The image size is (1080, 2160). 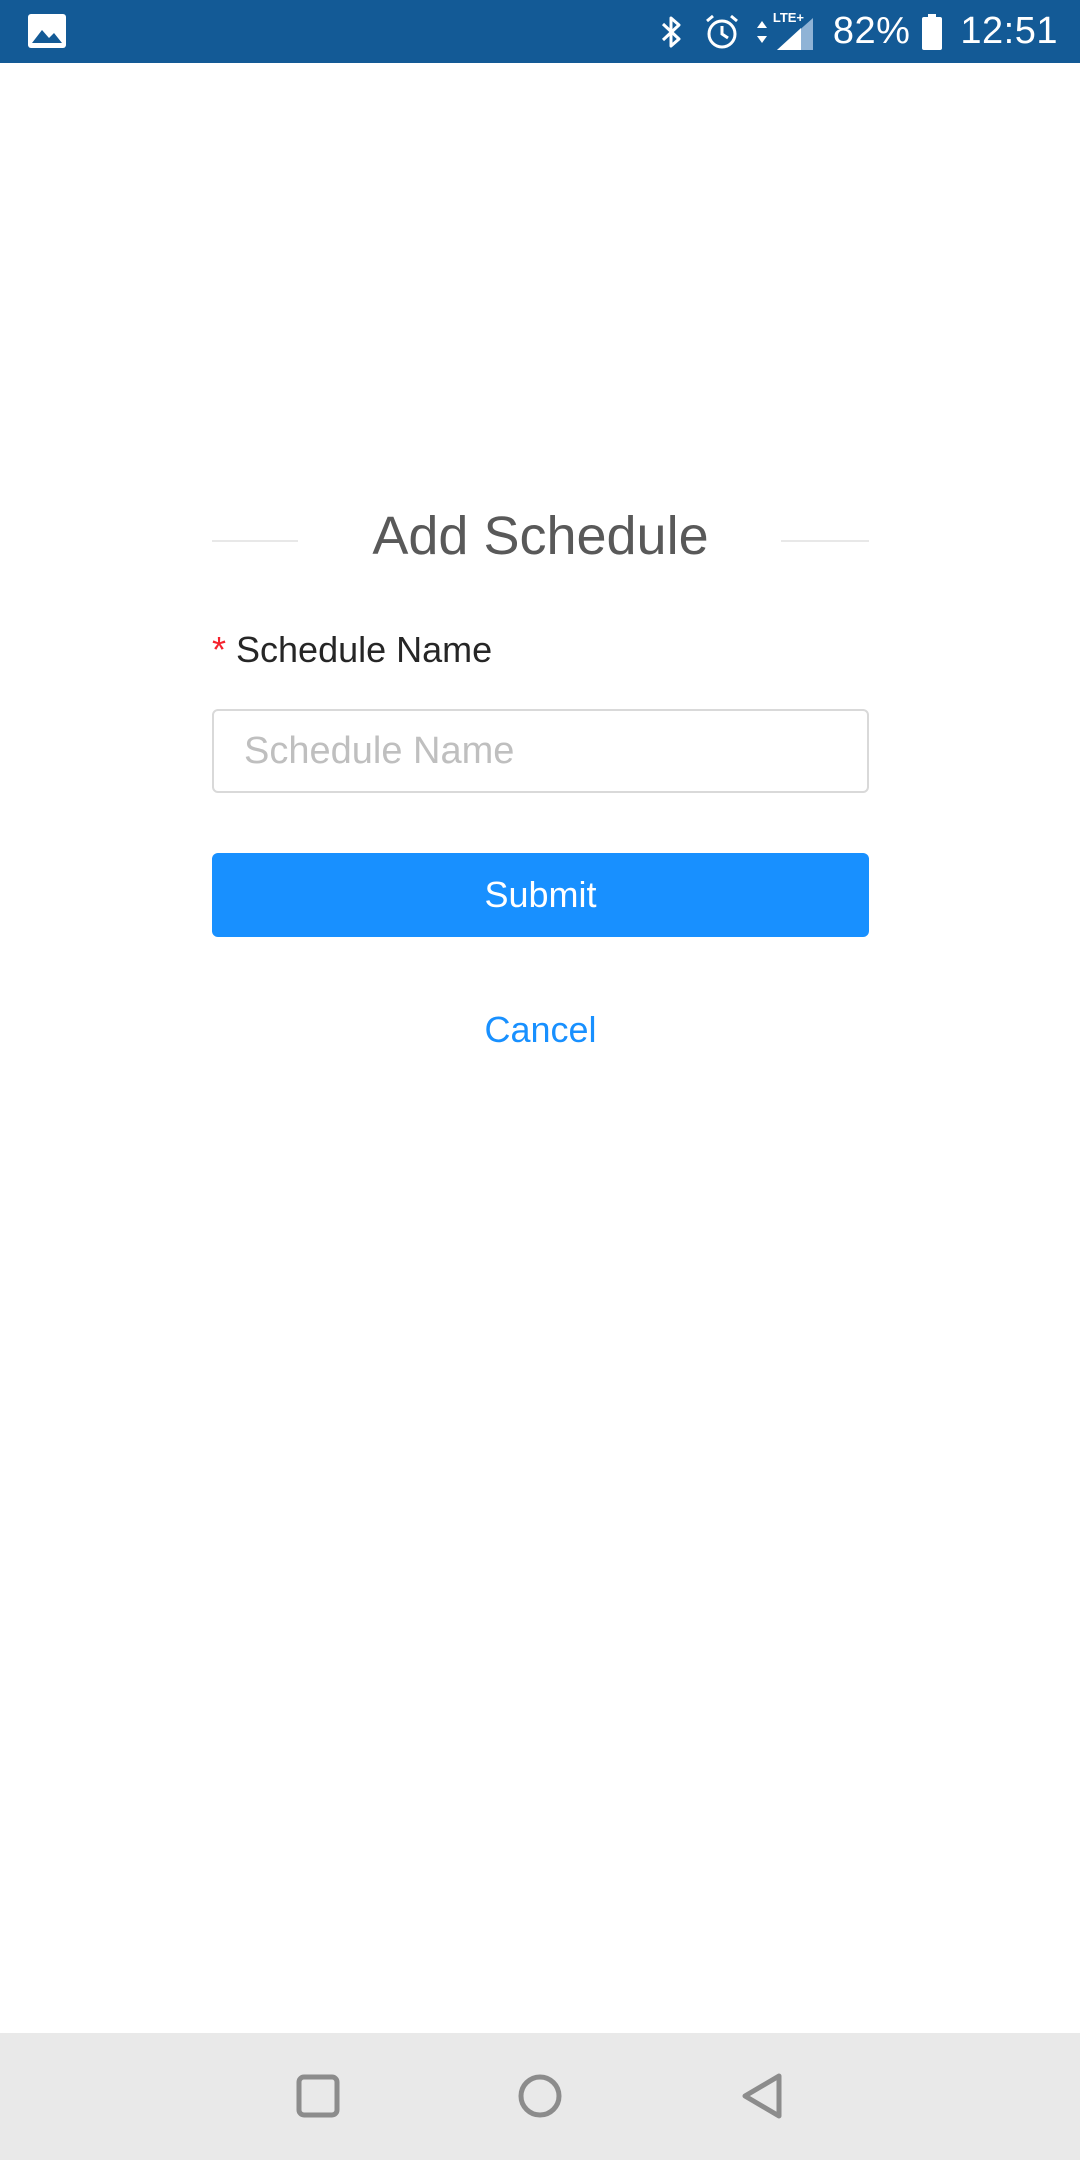 I want to click on status-bar: LTE+ 82% 12:51, so click(x=540, y=31).